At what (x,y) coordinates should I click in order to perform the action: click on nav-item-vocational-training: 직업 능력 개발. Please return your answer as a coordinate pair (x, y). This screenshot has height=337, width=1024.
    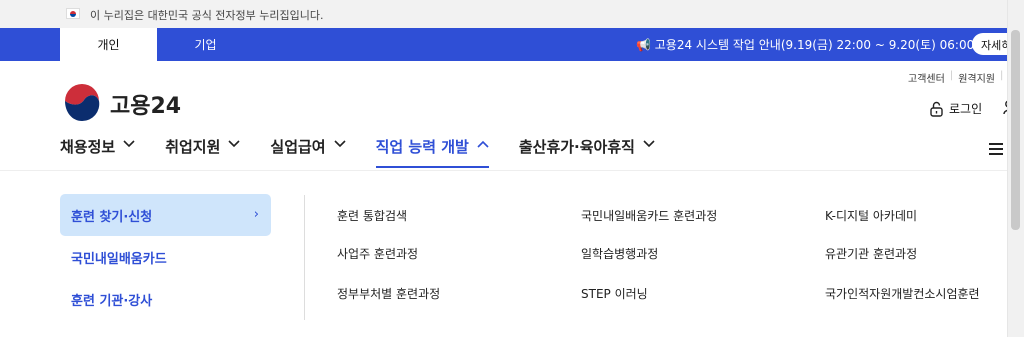
    Looking at the image, I should click on (432, 152).